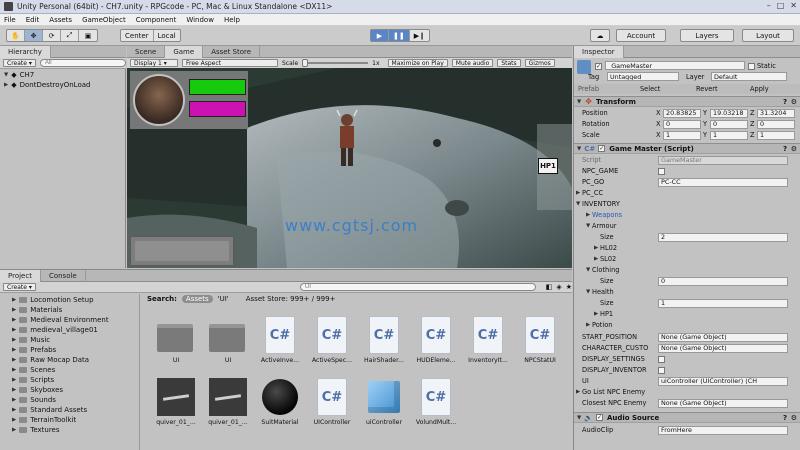 The height and width of the screenshot is (450, 800). I want to click on step-button: ▶❙, so click(419, 35).